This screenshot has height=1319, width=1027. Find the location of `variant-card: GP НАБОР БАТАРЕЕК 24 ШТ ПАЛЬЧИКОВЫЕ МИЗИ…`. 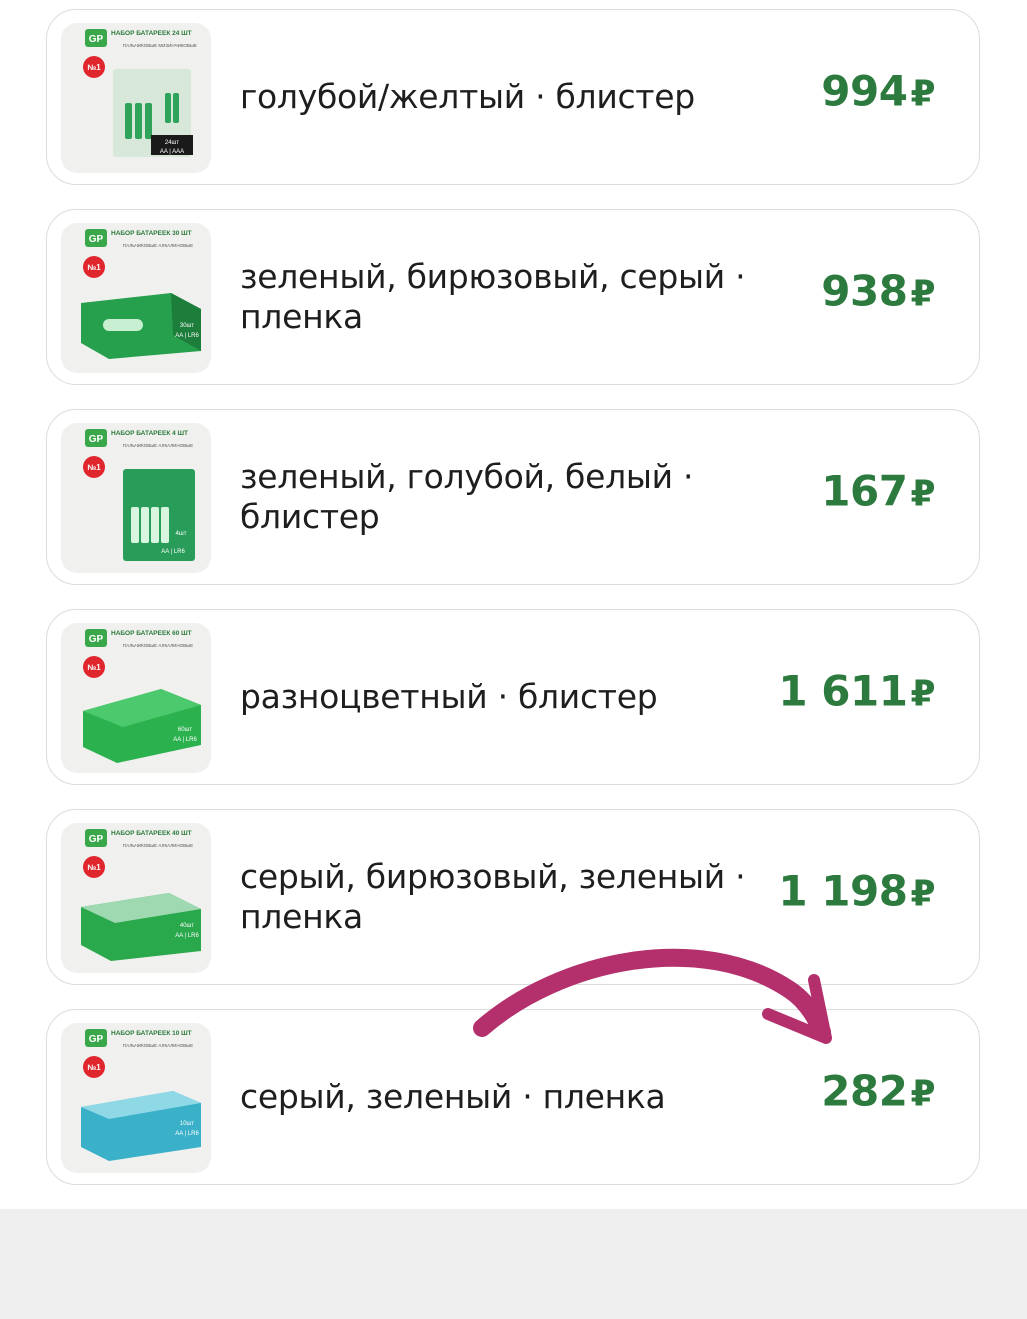

variant-card: GP НАБОР БАТАРЕЕК 24 ШТ ПАЛЬЧИКОВЫЕ МИЗИ… is located at coordinates (513, 97).